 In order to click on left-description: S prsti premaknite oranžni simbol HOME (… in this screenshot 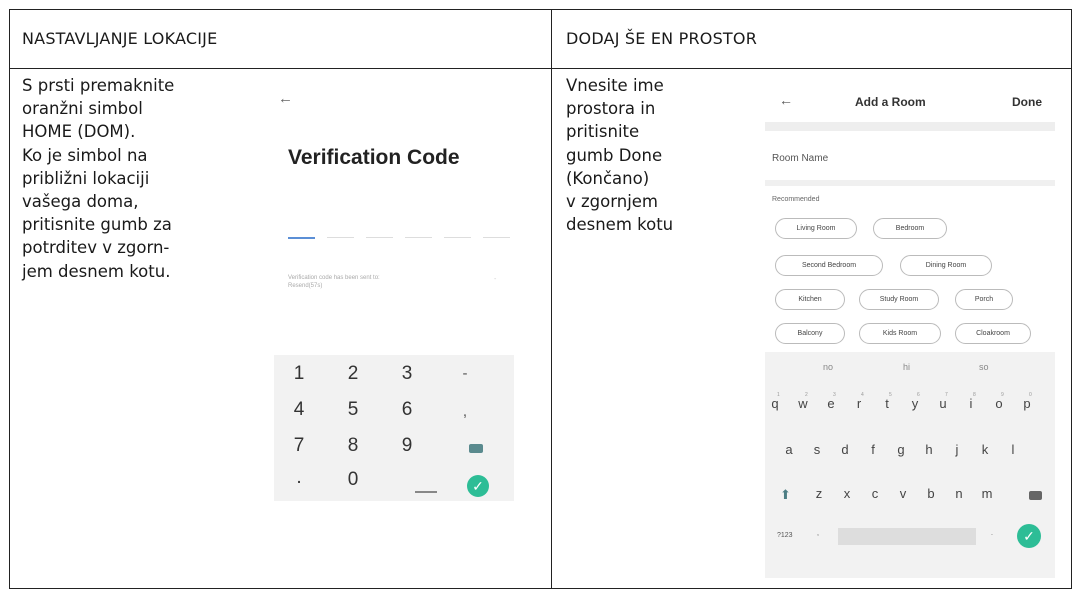, I will do `click(98, 178)`.